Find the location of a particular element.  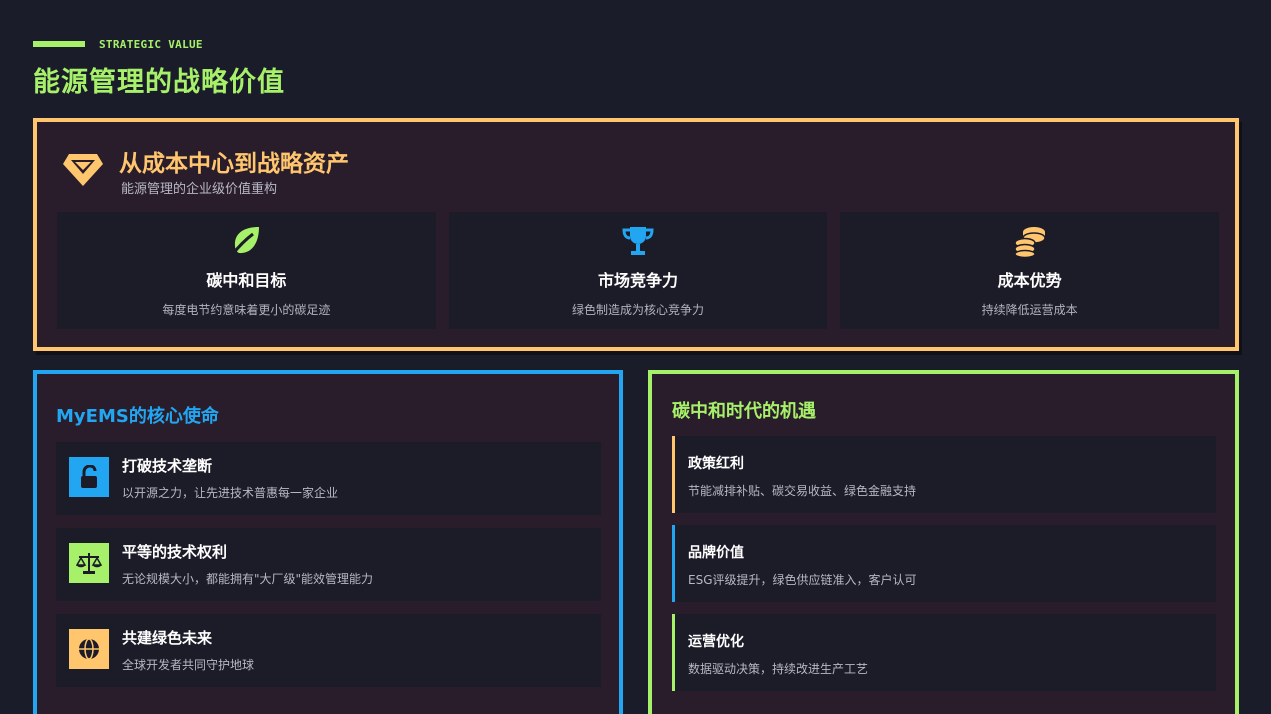

value-card-cost: 成本优势 持续降低运营成本 is located at coordinates (1030, 270).